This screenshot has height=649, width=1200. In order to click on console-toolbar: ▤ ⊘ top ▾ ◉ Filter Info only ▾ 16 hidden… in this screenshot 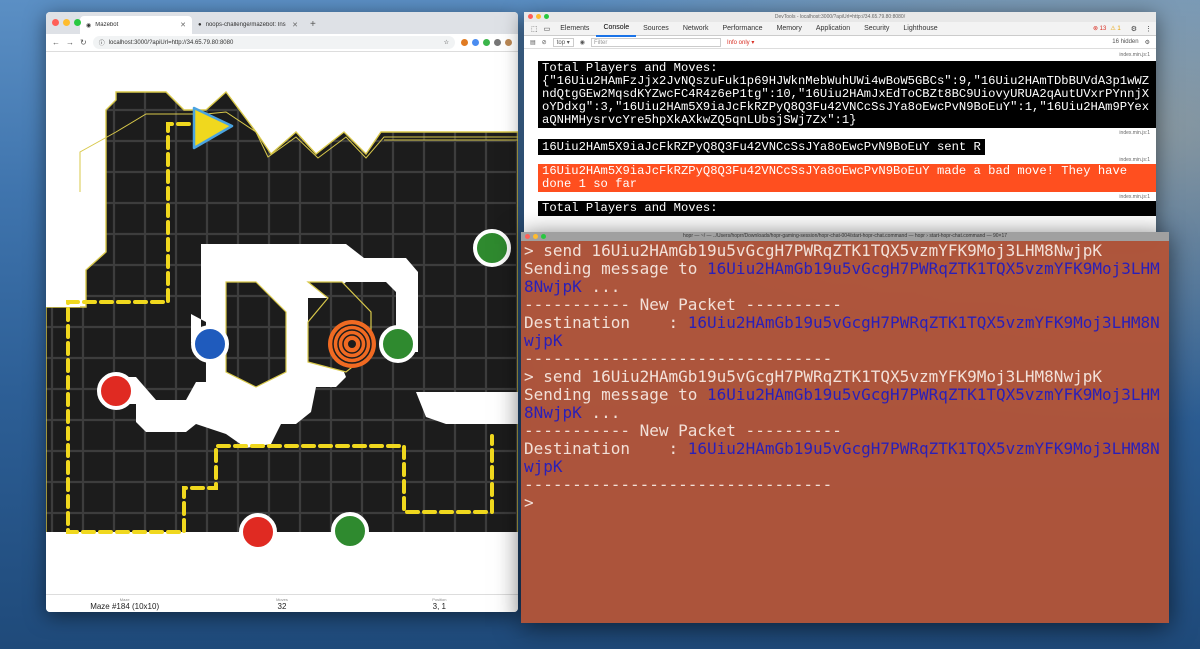, I will do `click(840, 42)`.